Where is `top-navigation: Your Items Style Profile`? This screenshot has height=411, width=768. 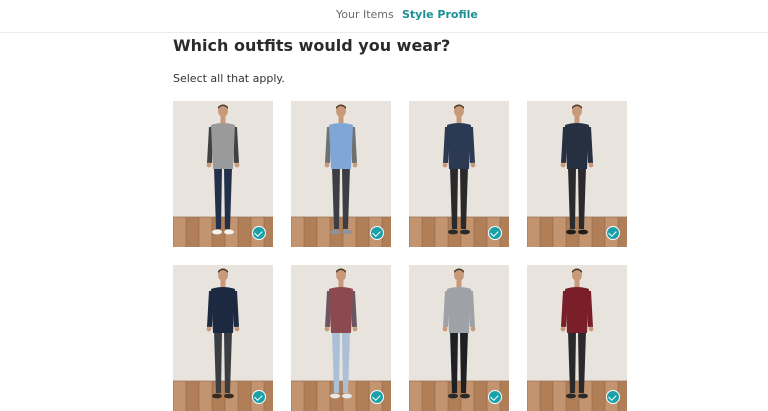
top-navigation: Your Items Style Profile is located at coordinates (384, 16).